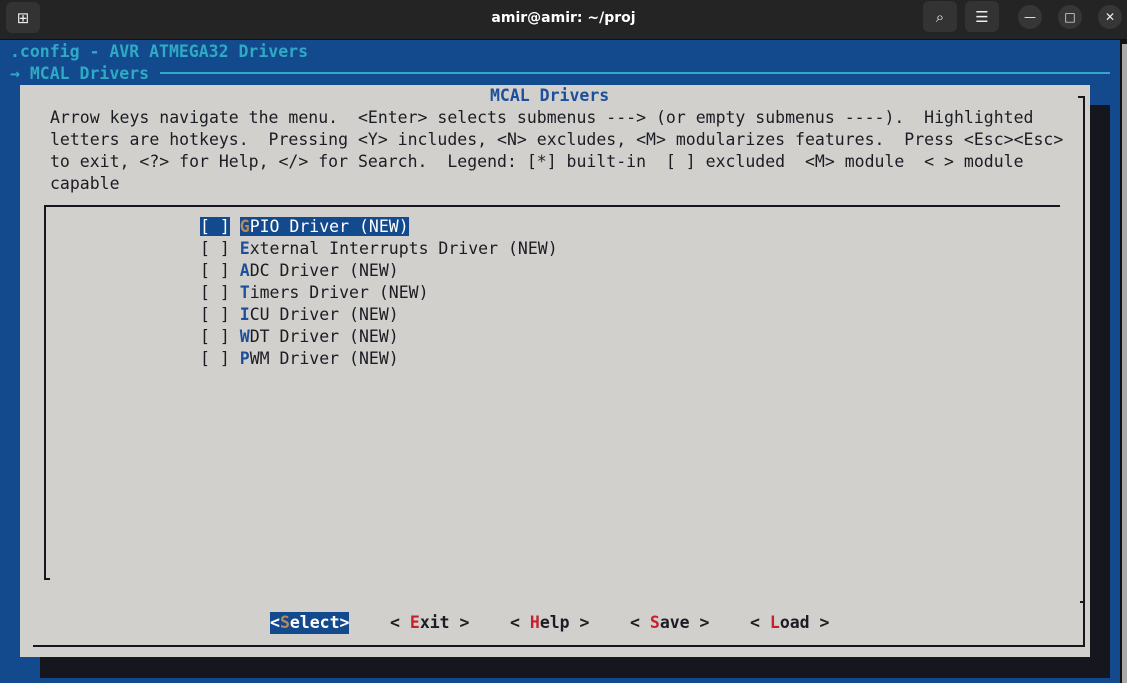 This screenshot has height=683, width=1127. I want to click on breadcrumb: → MCAL Drivers, so click(80, 73).